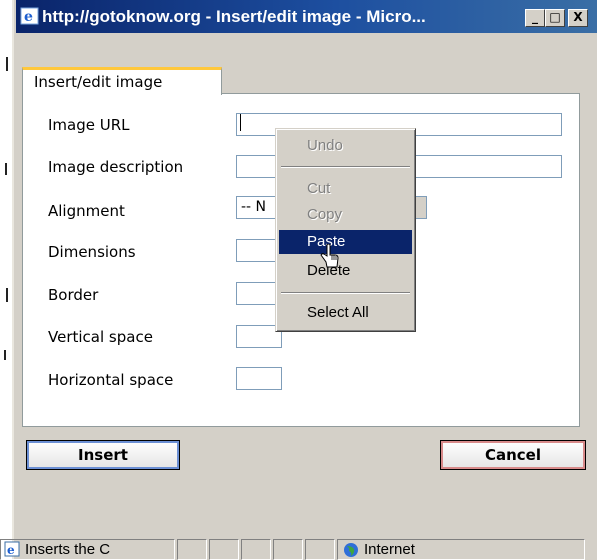 The height and width of the screenshot is (560, 597). Describe the element at coordinates (86, 211) in the screenshot. I see `alignment-label: Alignment` at that location.